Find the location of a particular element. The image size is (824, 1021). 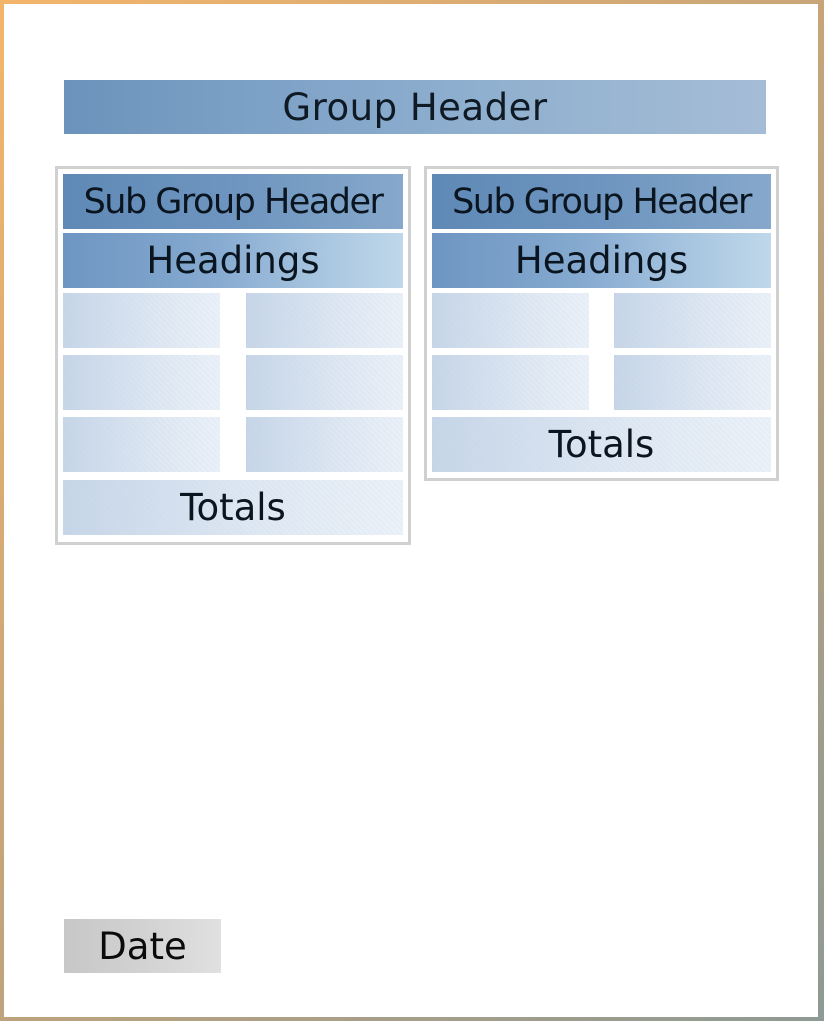

group-header-label: Group Header is located at coordinates (415, 107).